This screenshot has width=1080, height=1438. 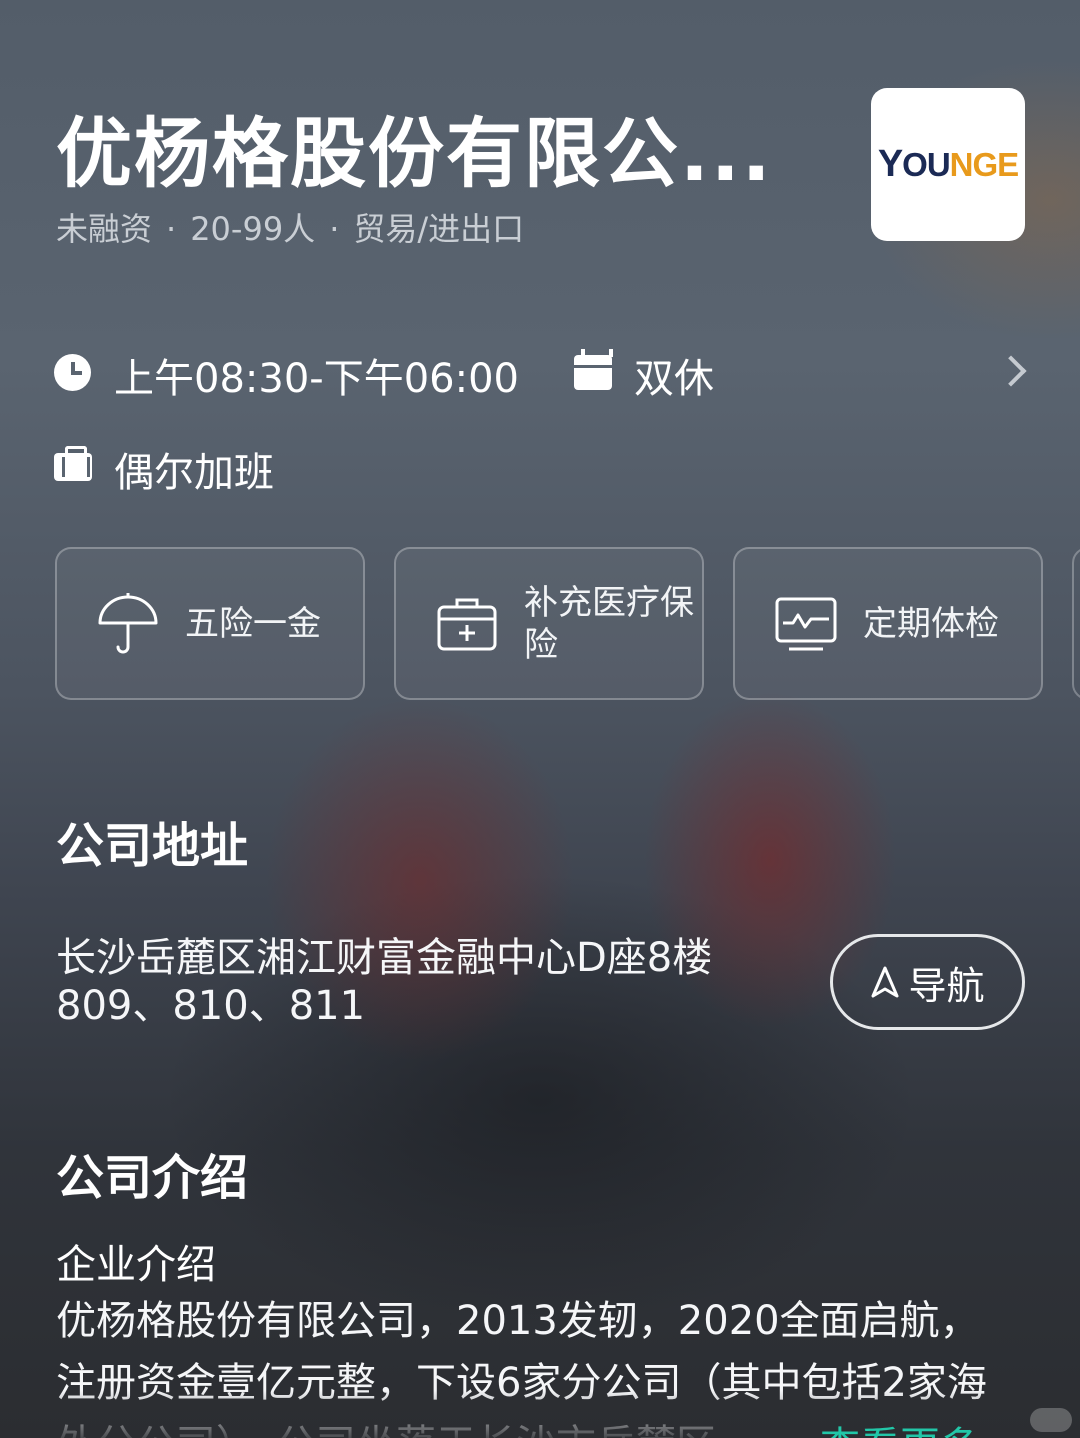 What do you see at coordinates (253, 623) in the screenshot?
I see `benefit-label: 五险一金` at bounding box center [253, 623].